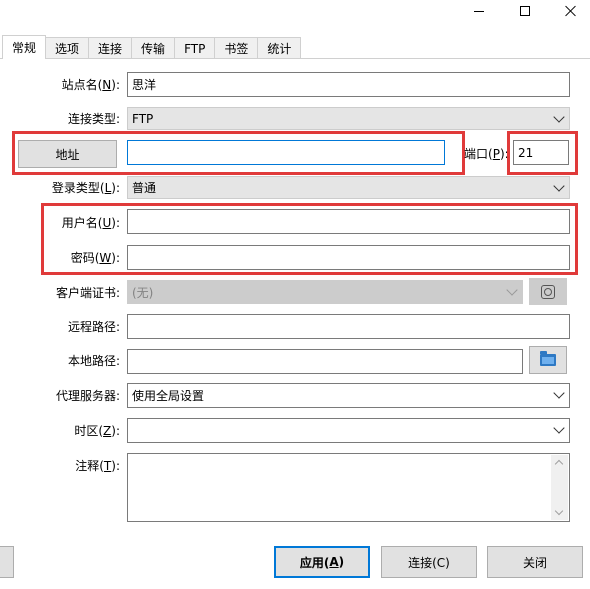 The height and width of the screenshot is (589, 590). What do you see at coordinates (348, 395) in the screenshot?
I see `proxy-select: 使用全局设置` at bounding box center [348, 395].